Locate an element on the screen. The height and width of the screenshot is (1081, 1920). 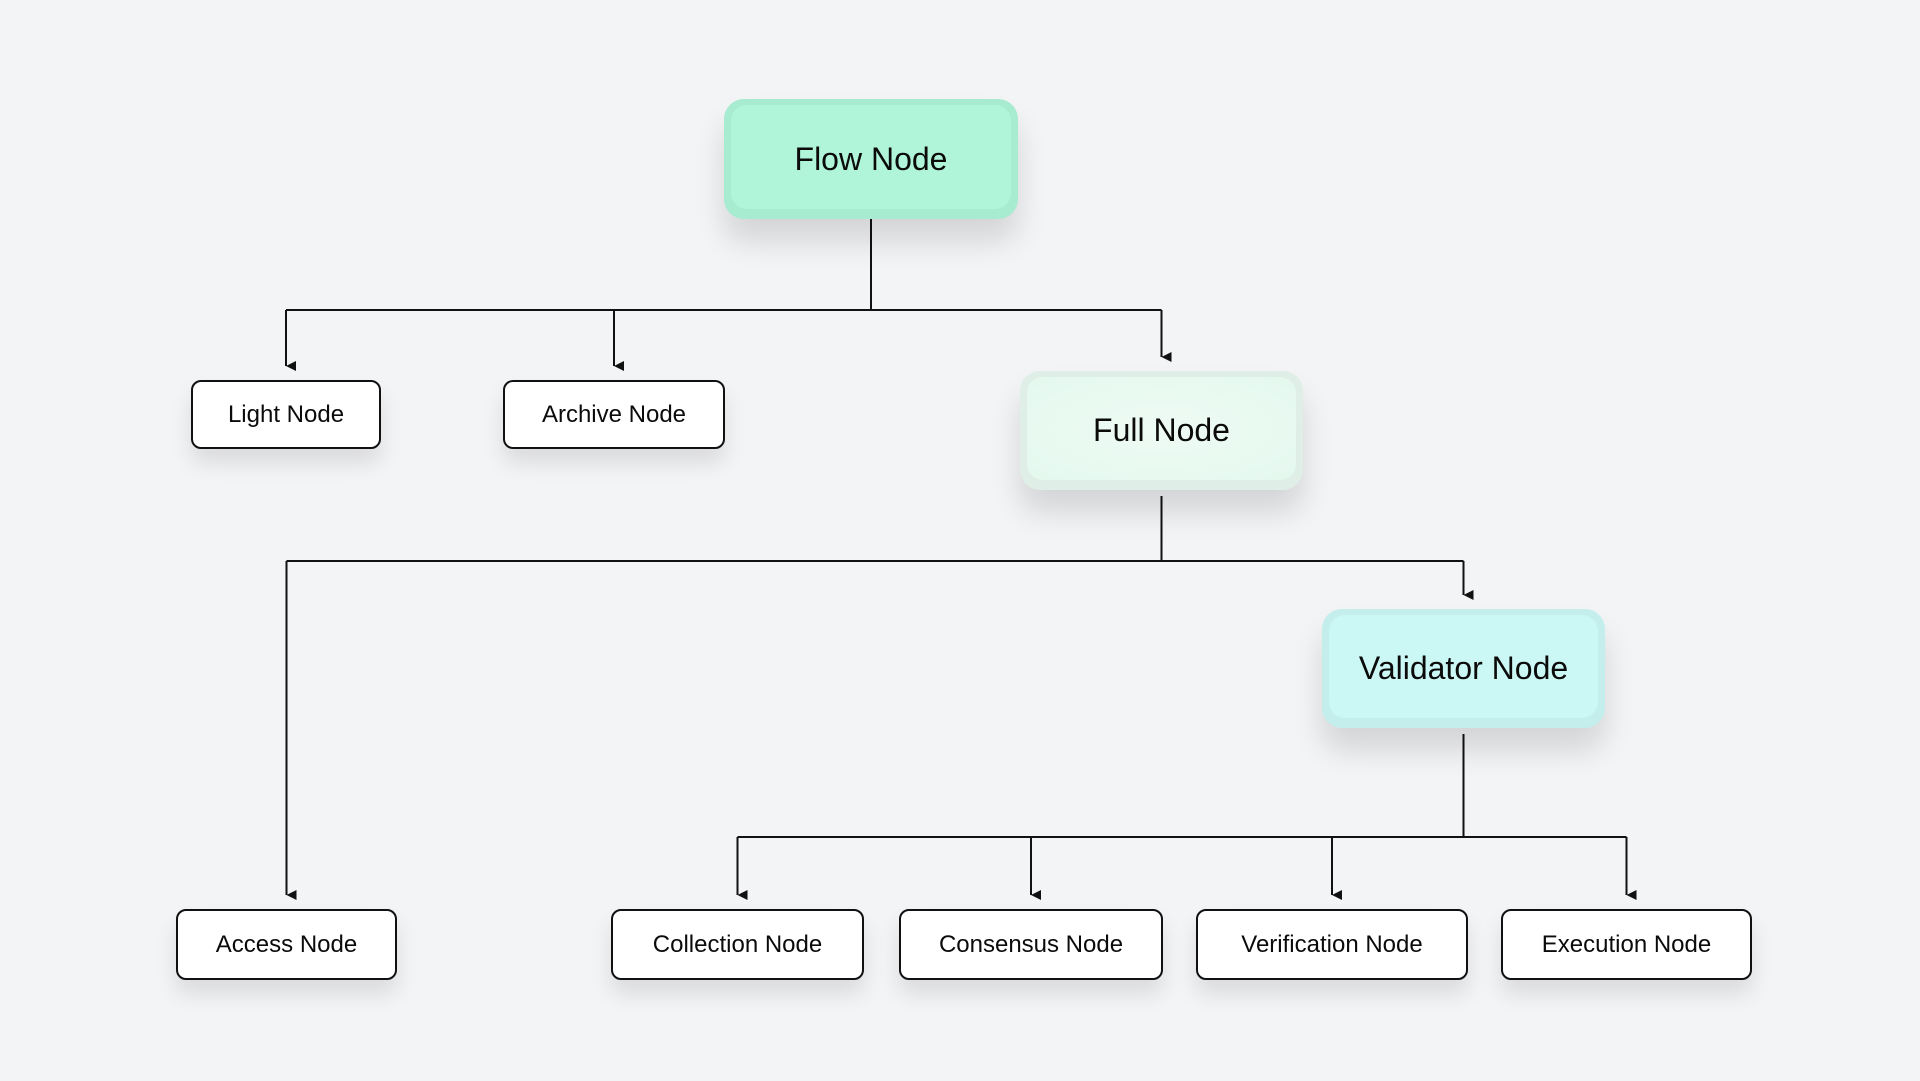
node-label: Collection Node is located at coordinates (737, 944).